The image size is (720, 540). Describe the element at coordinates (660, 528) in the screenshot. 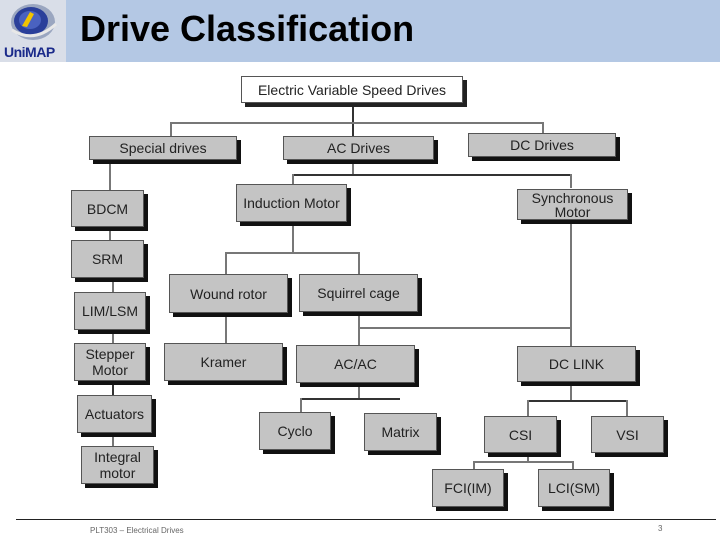

I see `page-number: 3` at that location.